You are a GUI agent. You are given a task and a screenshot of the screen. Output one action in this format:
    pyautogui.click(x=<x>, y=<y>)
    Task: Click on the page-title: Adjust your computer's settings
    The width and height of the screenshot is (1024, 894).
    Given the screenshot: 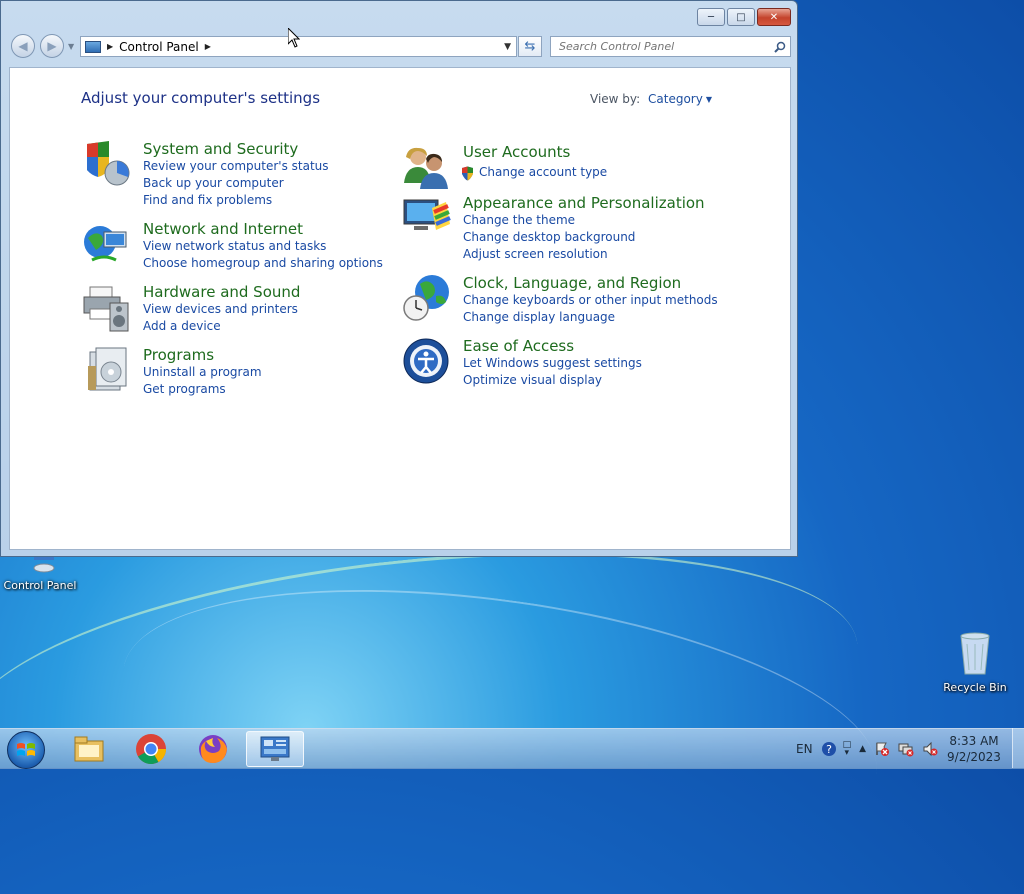 What is the action you would take?
    pyautogui.click(x=201, y=98)
    